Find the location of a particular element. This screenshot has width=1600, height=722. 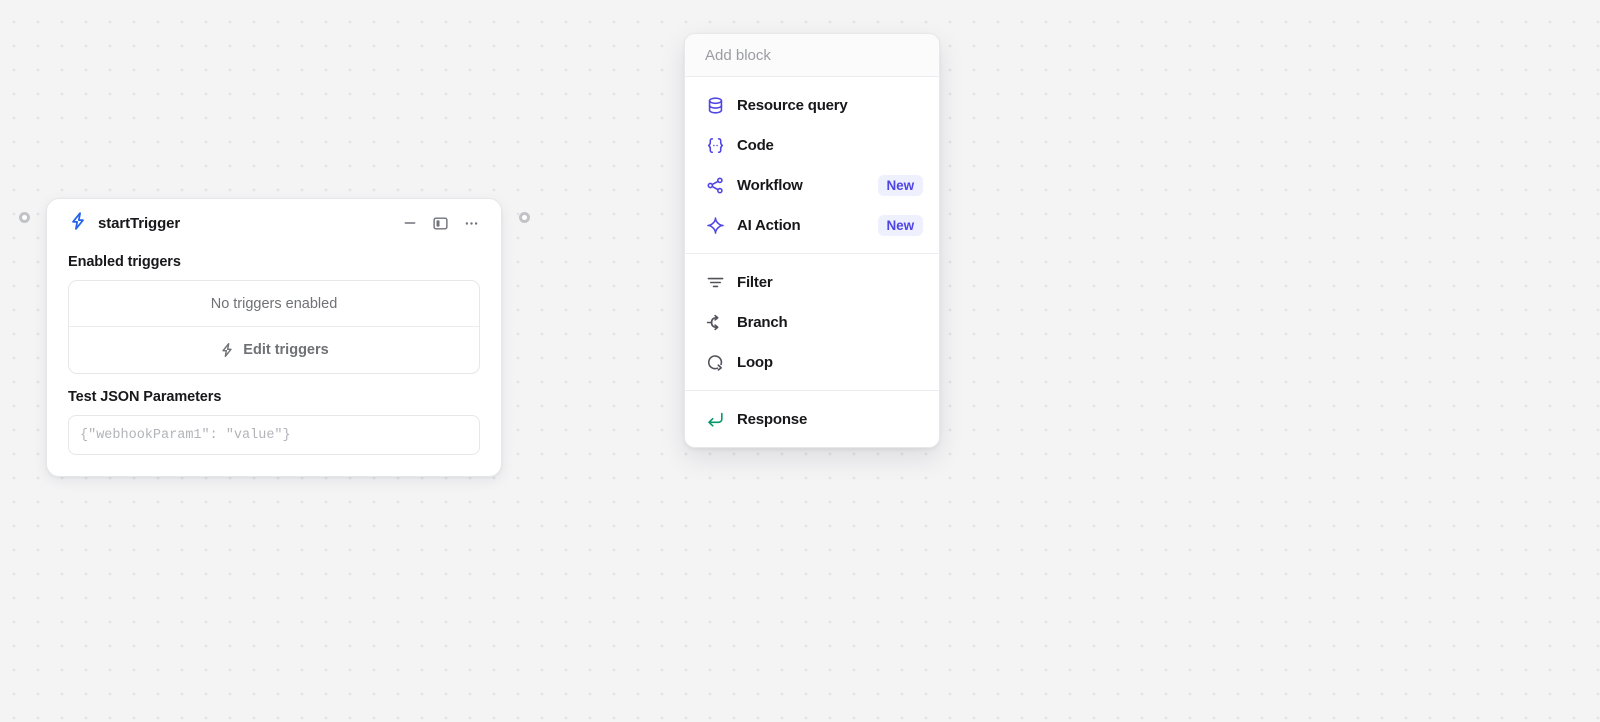

minimize-icon is located at coordinates (410, 223).